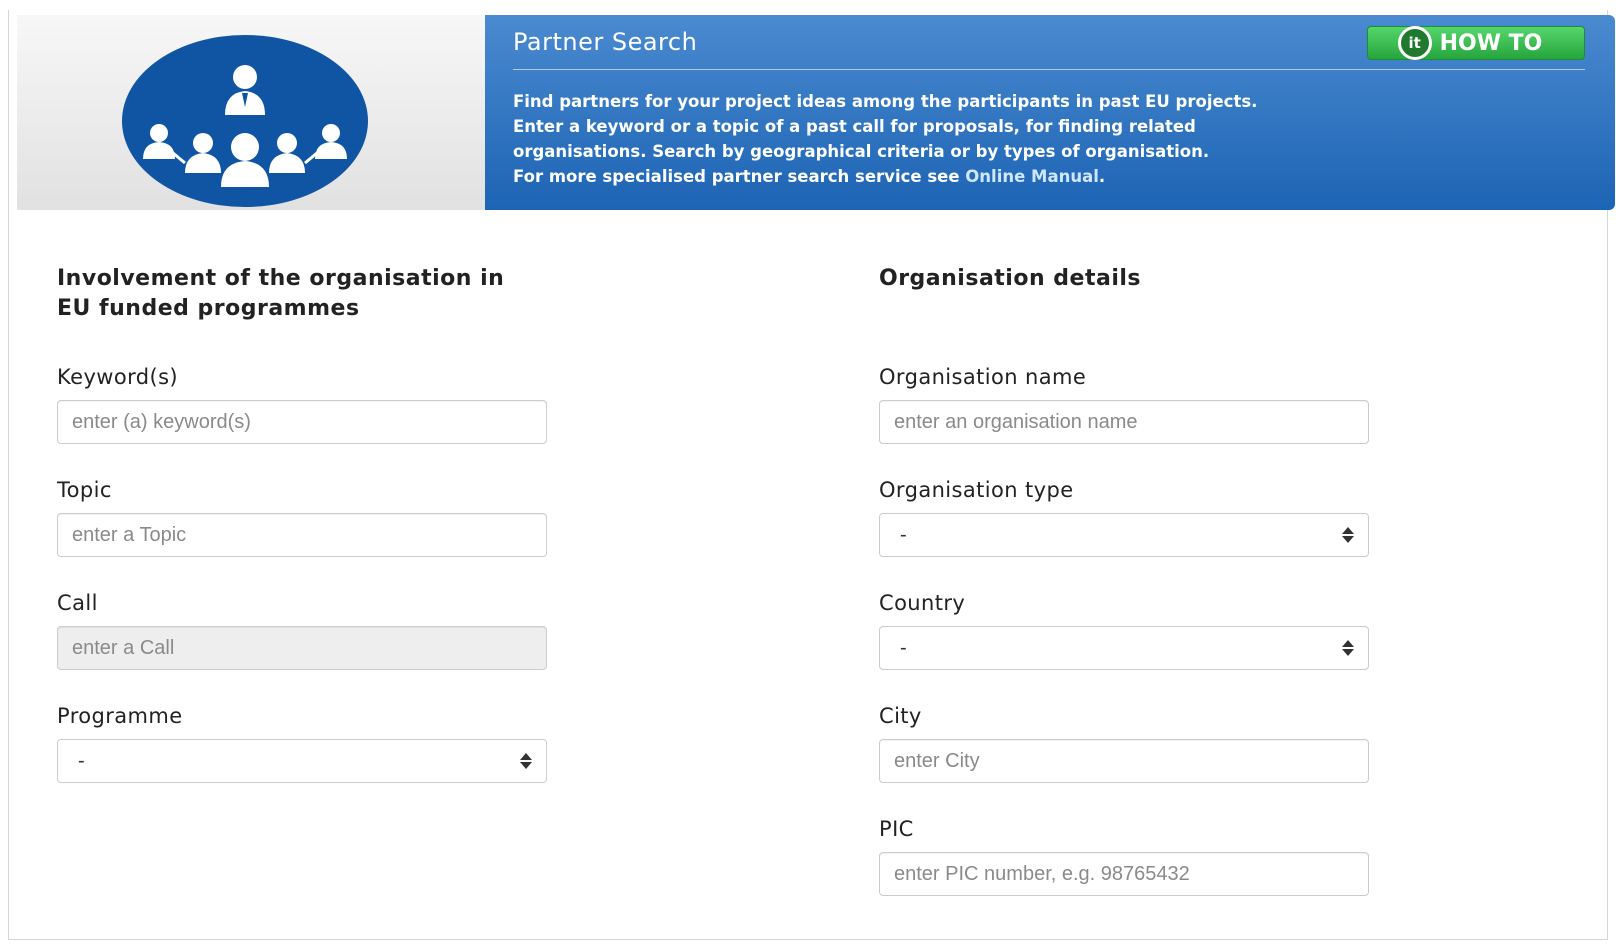 The height and width of the screenshot is (949, 1616). I want to click on city-label: City, so click(900, 716).